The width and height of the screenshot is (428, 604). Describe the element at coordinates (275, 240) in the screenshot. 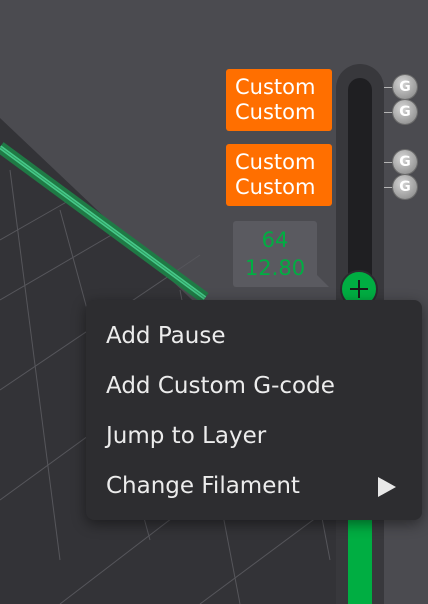

I see `layer-number: 64` at that location.